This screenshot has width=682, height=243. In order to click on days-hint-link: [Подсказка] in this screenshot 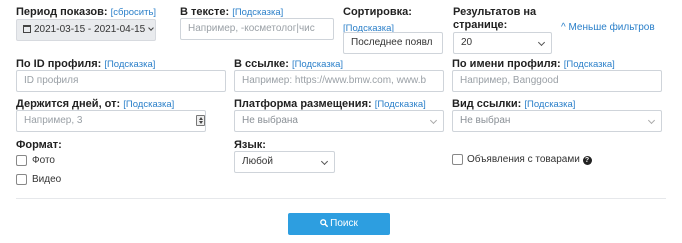, I will do `click(148, 104)`.